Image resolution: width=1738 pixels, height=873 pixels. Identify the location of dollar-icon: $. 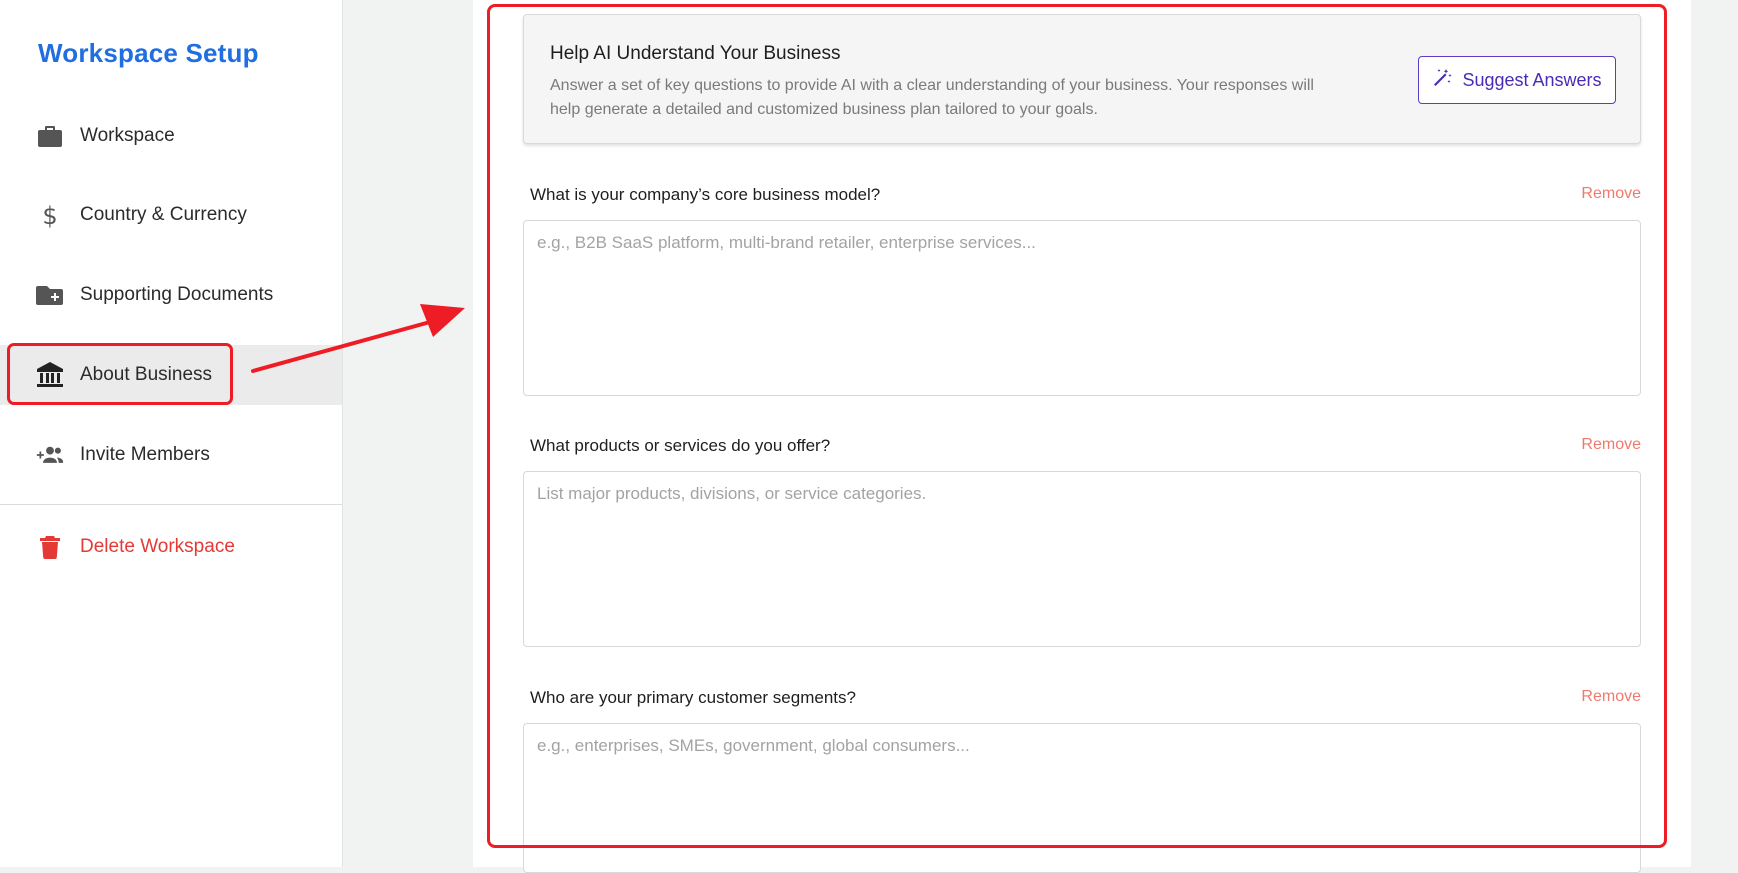
(50, 215).